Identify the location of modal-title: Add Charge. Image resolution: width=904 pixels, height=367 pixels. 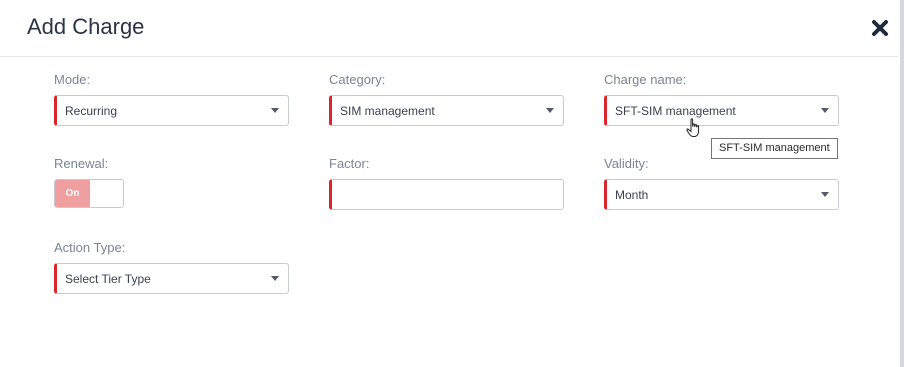
(86, 26).